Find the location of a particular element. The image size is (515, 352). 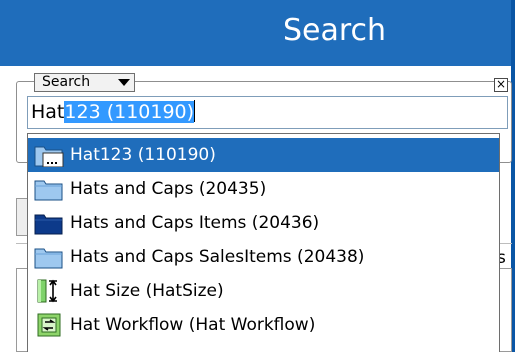

dropdown-item-hats-and-caps-items: Hats and Caps Items (20436) is located at coordinates (263, 223).